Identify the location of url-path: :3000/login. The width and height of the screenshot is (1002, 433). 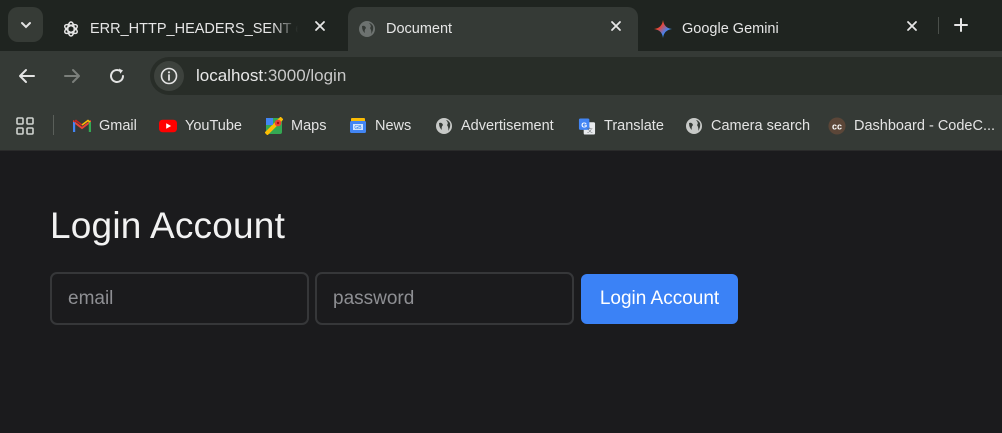
(305, 75).